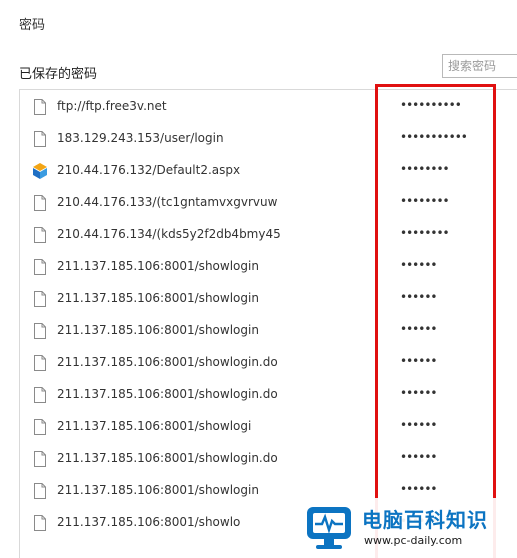  I want to click on section-title: 已保存的密码, so click(58, 74).